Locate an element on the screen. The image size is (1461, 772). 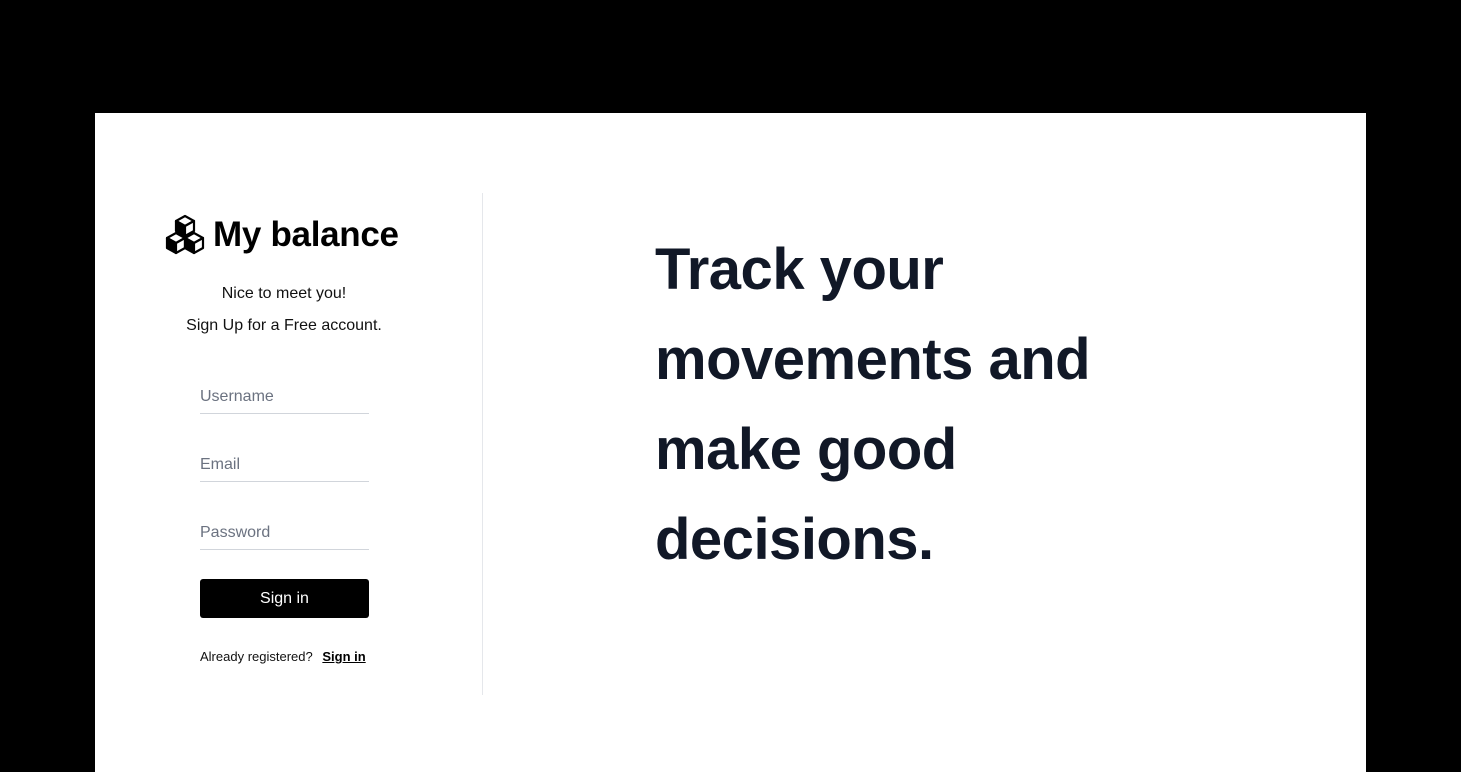
brand: My balance is located at coordinates (281, 235).